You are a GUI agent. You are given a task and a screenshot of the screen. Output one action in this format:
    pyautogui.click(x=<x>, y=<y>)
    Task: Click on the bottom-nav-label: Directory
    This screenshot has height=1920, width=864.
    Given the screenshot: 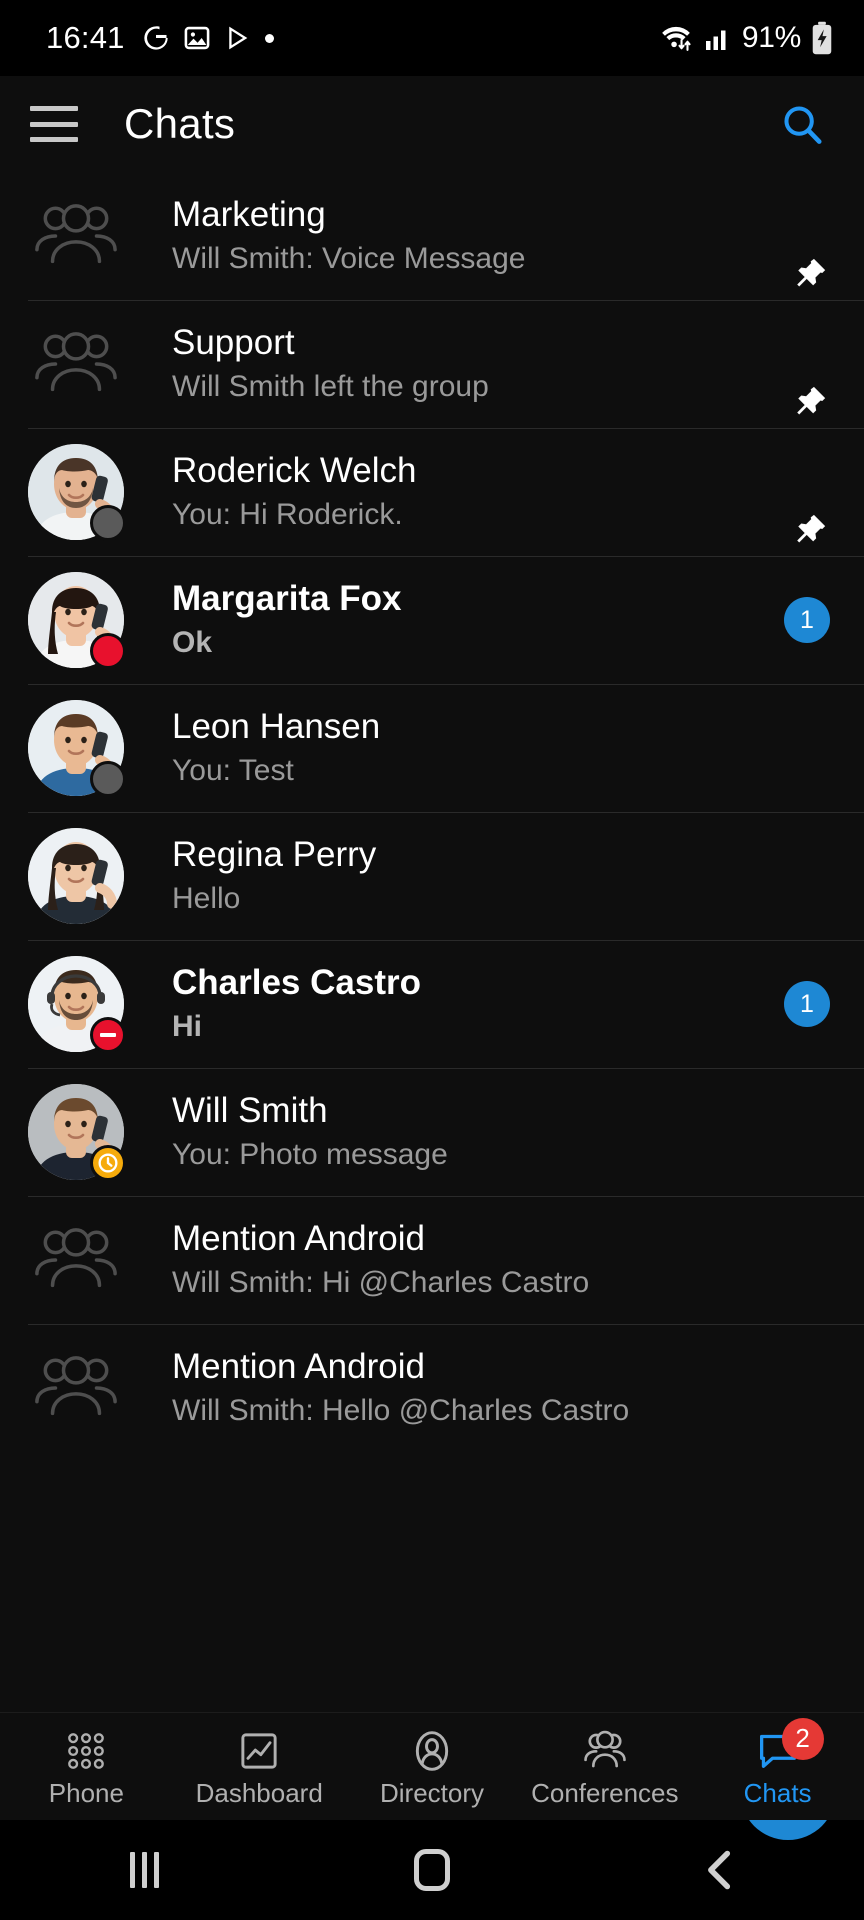 What is the action you would take?
    pyautogui.click(x=431, y=1792)
    